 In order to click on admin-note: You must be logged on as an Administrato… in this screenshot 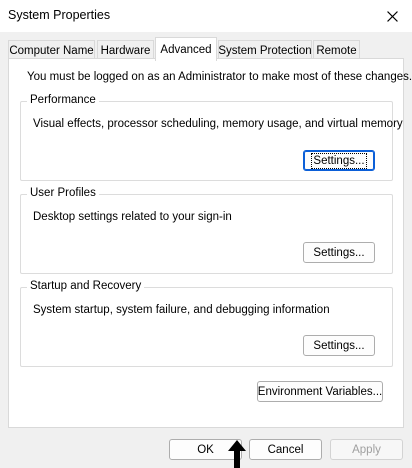, I will do `click(219, 77)`.